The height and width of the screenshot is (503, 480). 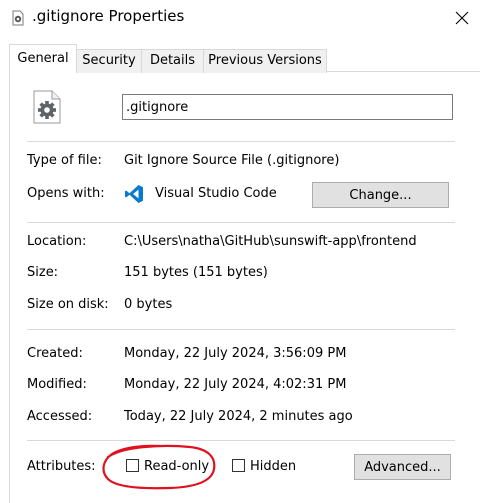 I want to click on opens-with-value: Visual Studio Code, so click(x=216, y=193).